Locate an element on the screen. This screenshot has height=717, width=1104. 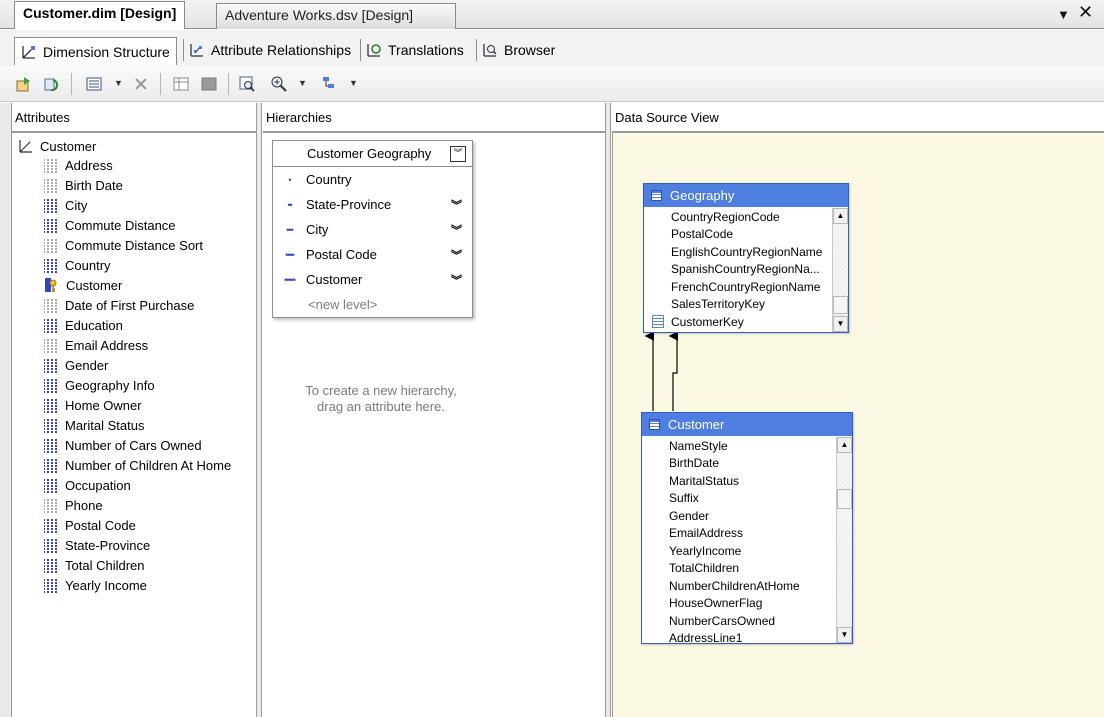
attribute-item: Home Owner is located at coordinates (137, 405).